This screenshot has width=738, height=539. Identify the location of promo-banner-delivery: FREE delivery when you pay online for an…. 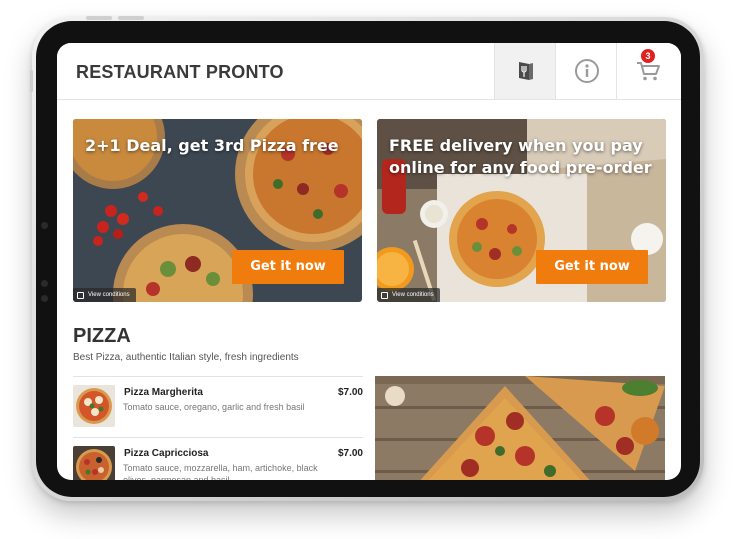
(521, 210).